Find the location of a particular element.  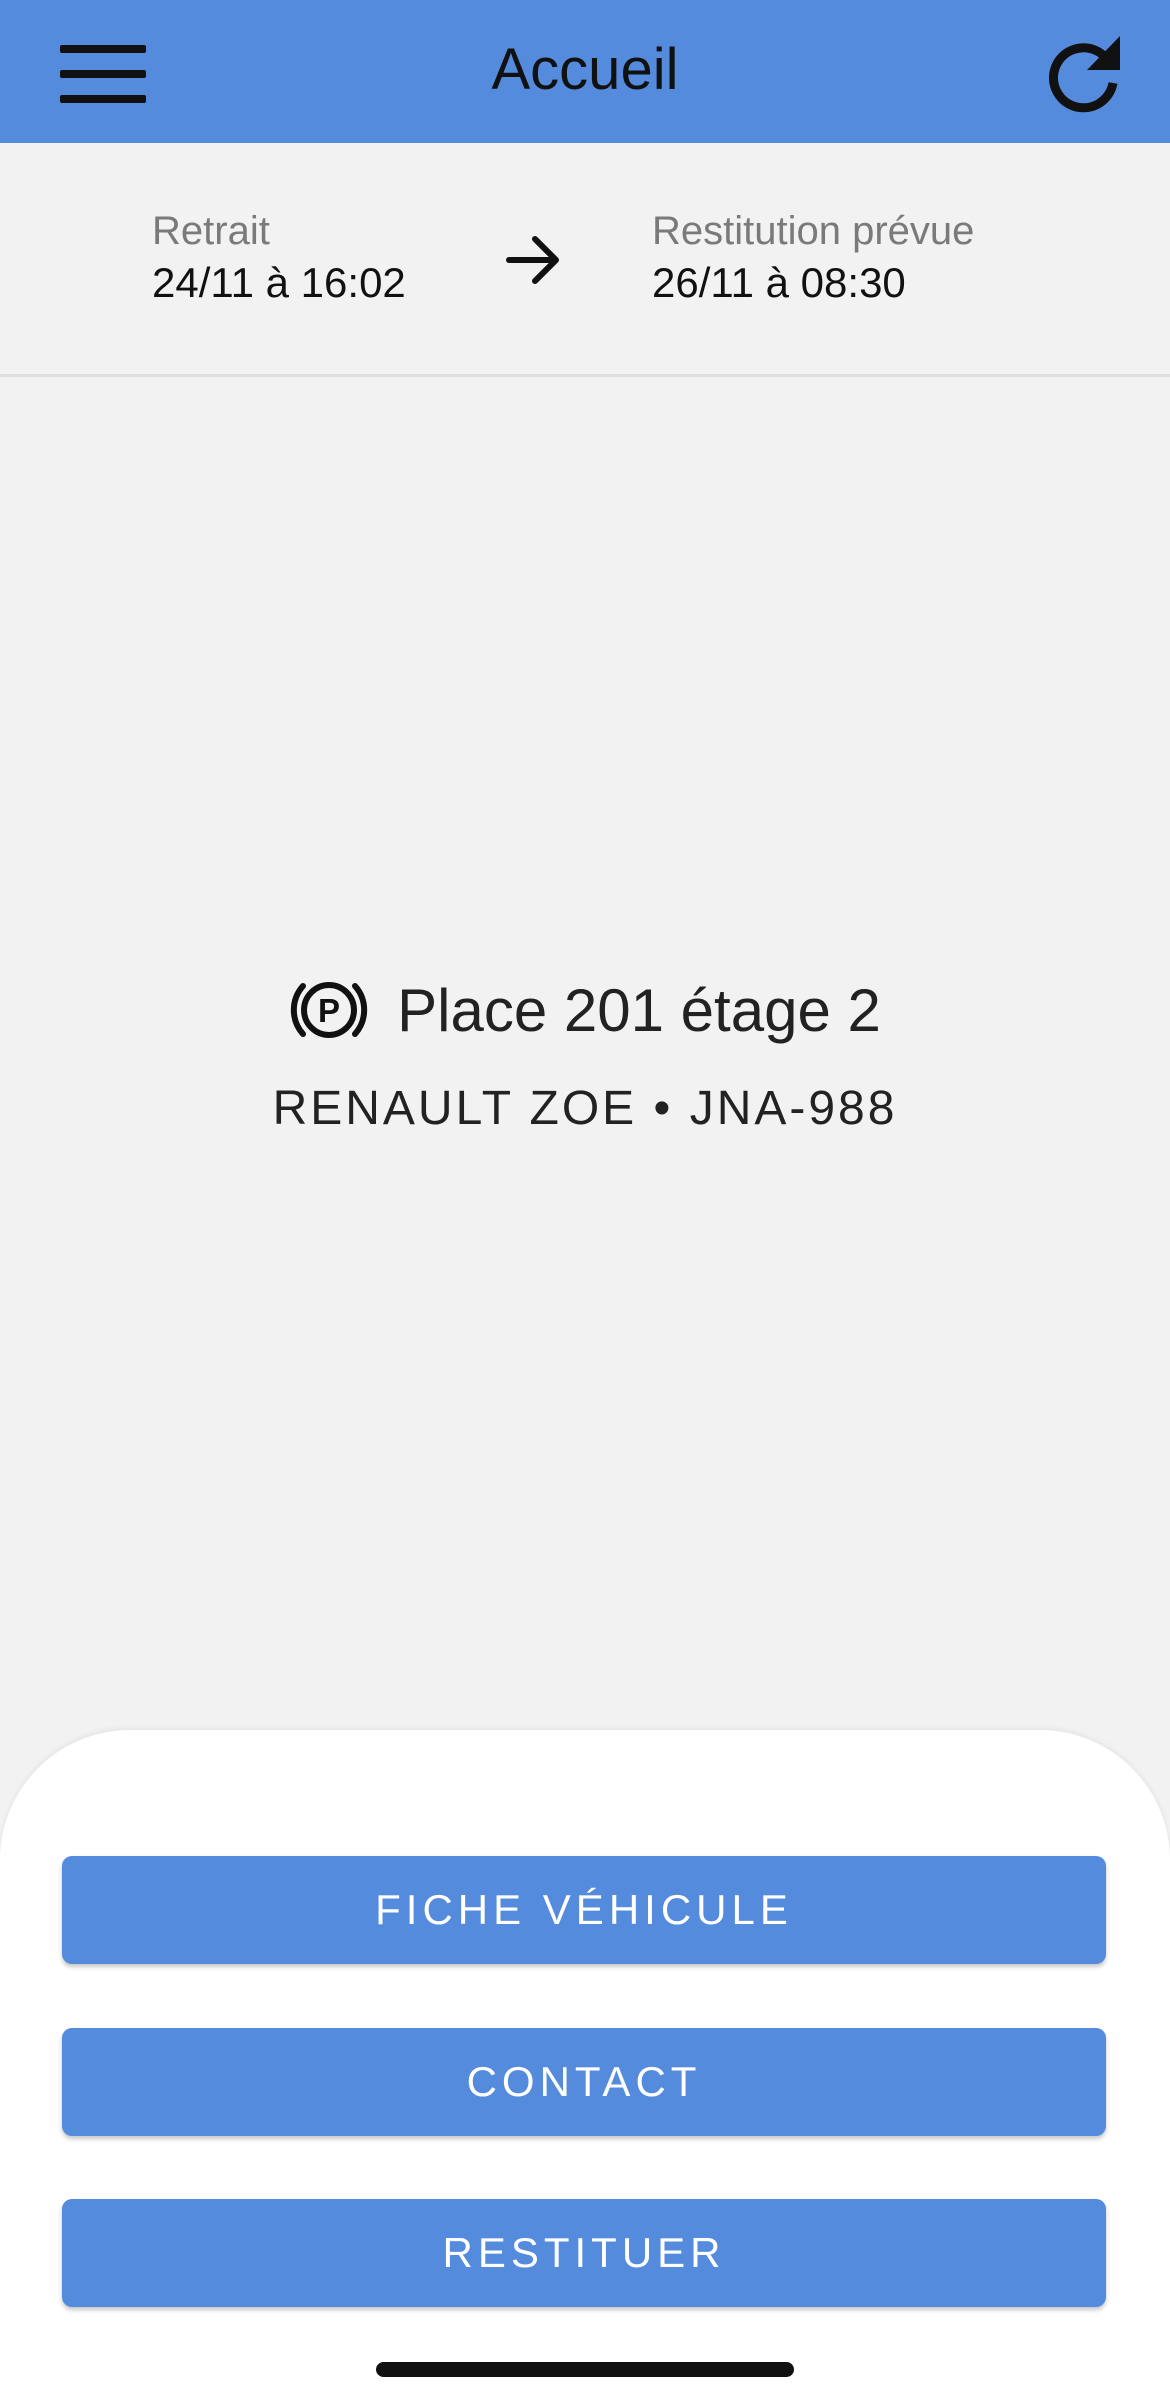

contact-button: CONTACT is located at coordinates (584, 2082).